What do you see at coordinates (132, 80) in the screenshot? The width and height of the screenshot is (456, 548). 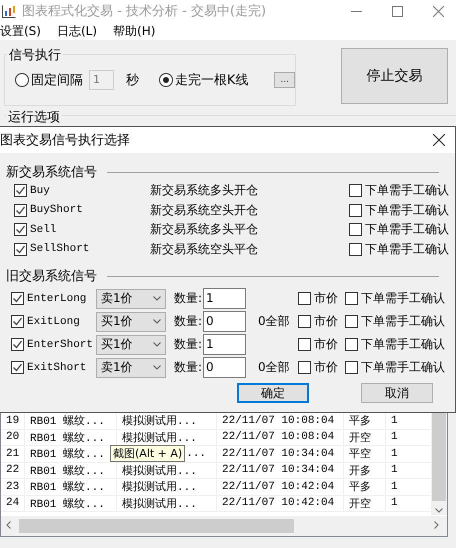 I see `unit-label: 秒` at bounding box center [132, 80].